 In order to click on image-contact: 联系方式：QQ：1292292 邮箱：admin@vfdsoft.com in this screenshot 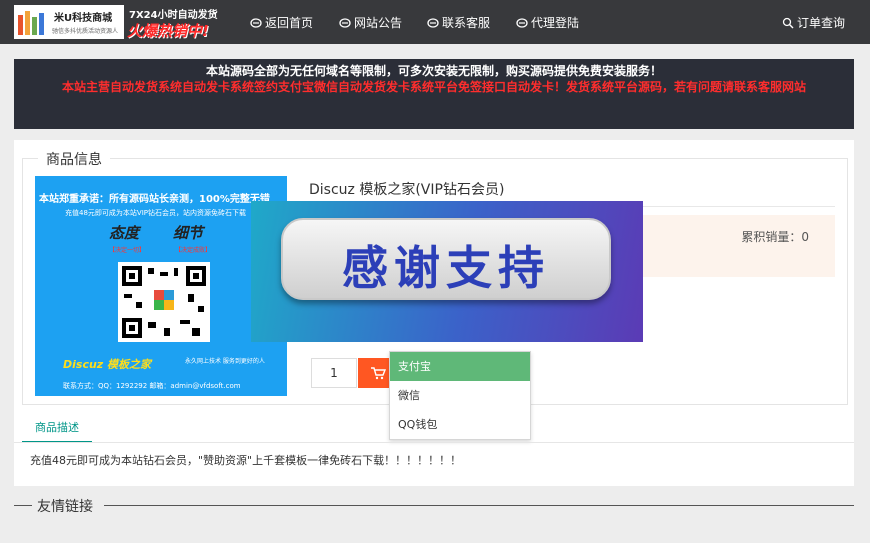, I will do `click(152, 386)`.